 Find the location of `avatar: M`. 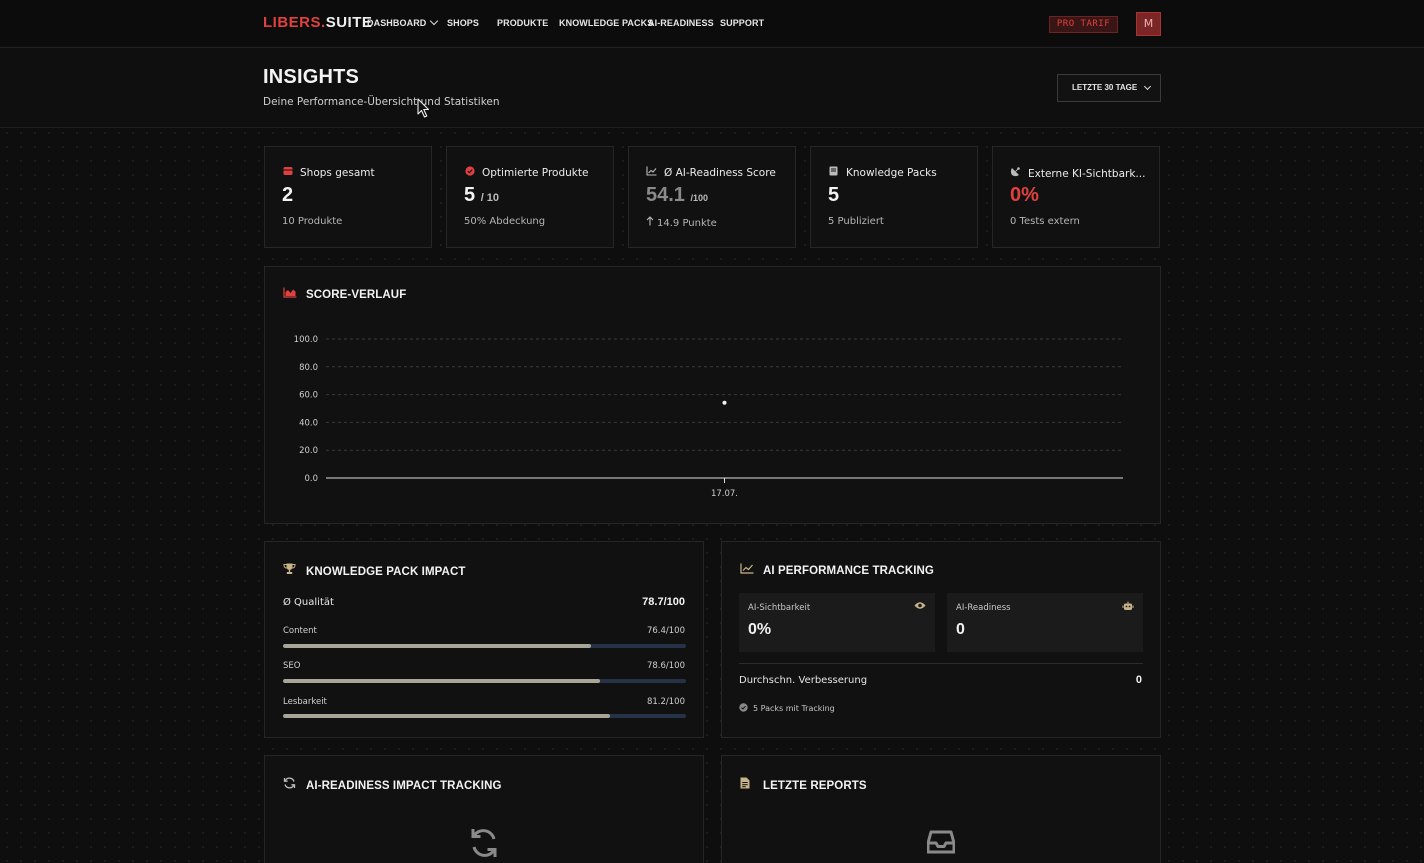

avatar: M is located at coordinates (1148, 24).